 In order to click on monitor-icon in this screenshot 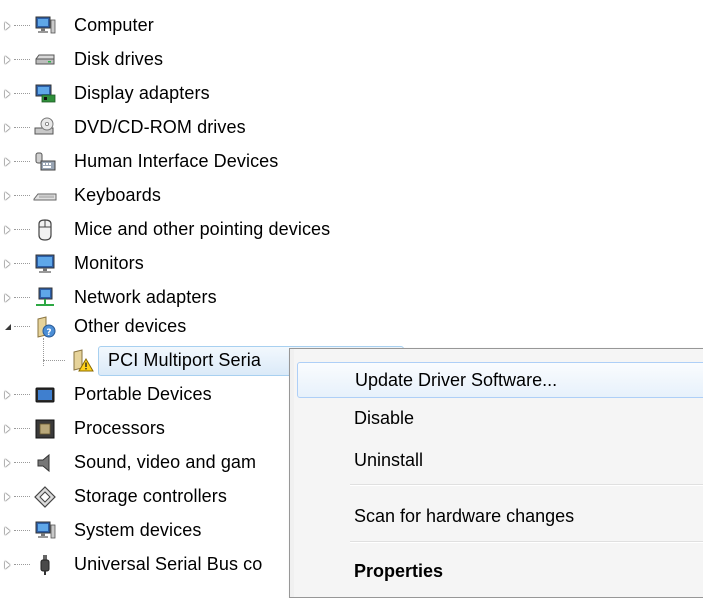, I will do `click(45, 263)`.